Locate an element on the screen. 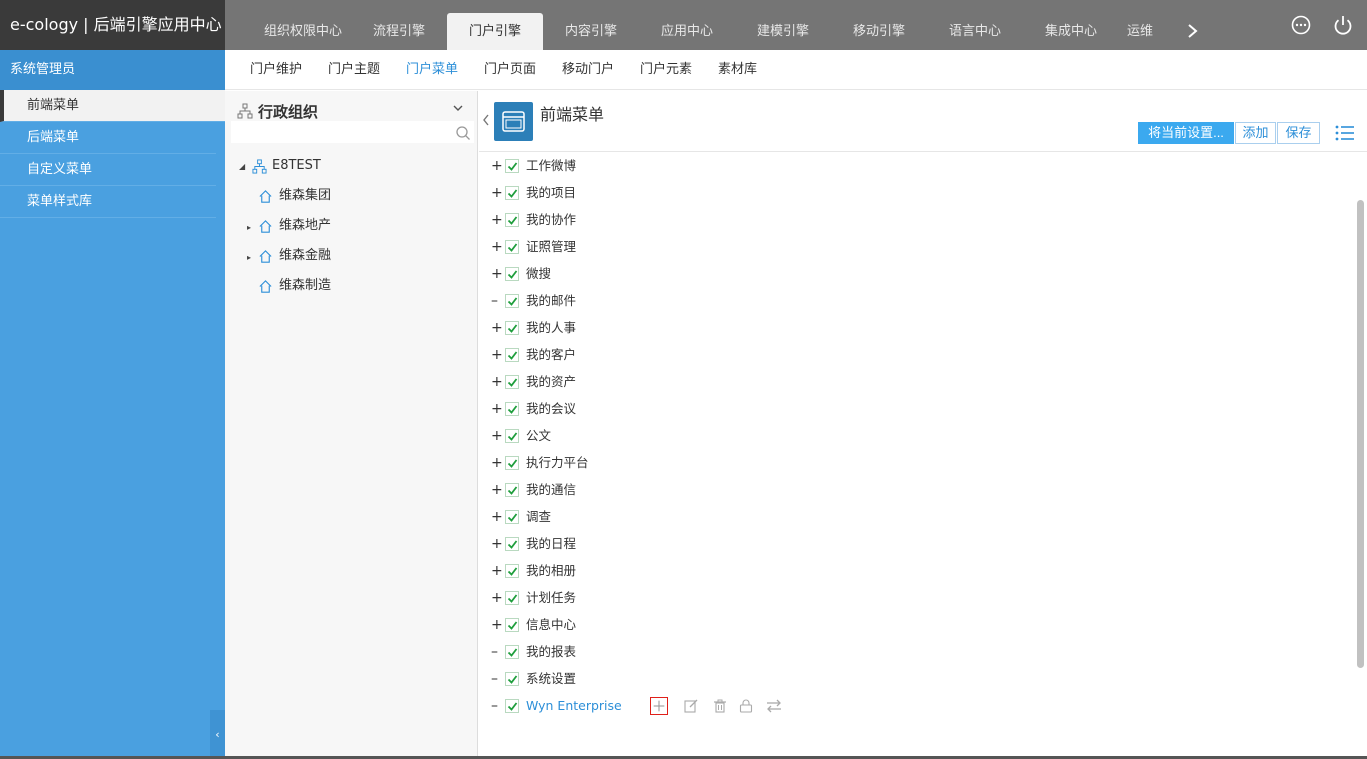 The image size is (1367, 759). menu-row: – 我的邮件 is located at coordinates (909, 301).